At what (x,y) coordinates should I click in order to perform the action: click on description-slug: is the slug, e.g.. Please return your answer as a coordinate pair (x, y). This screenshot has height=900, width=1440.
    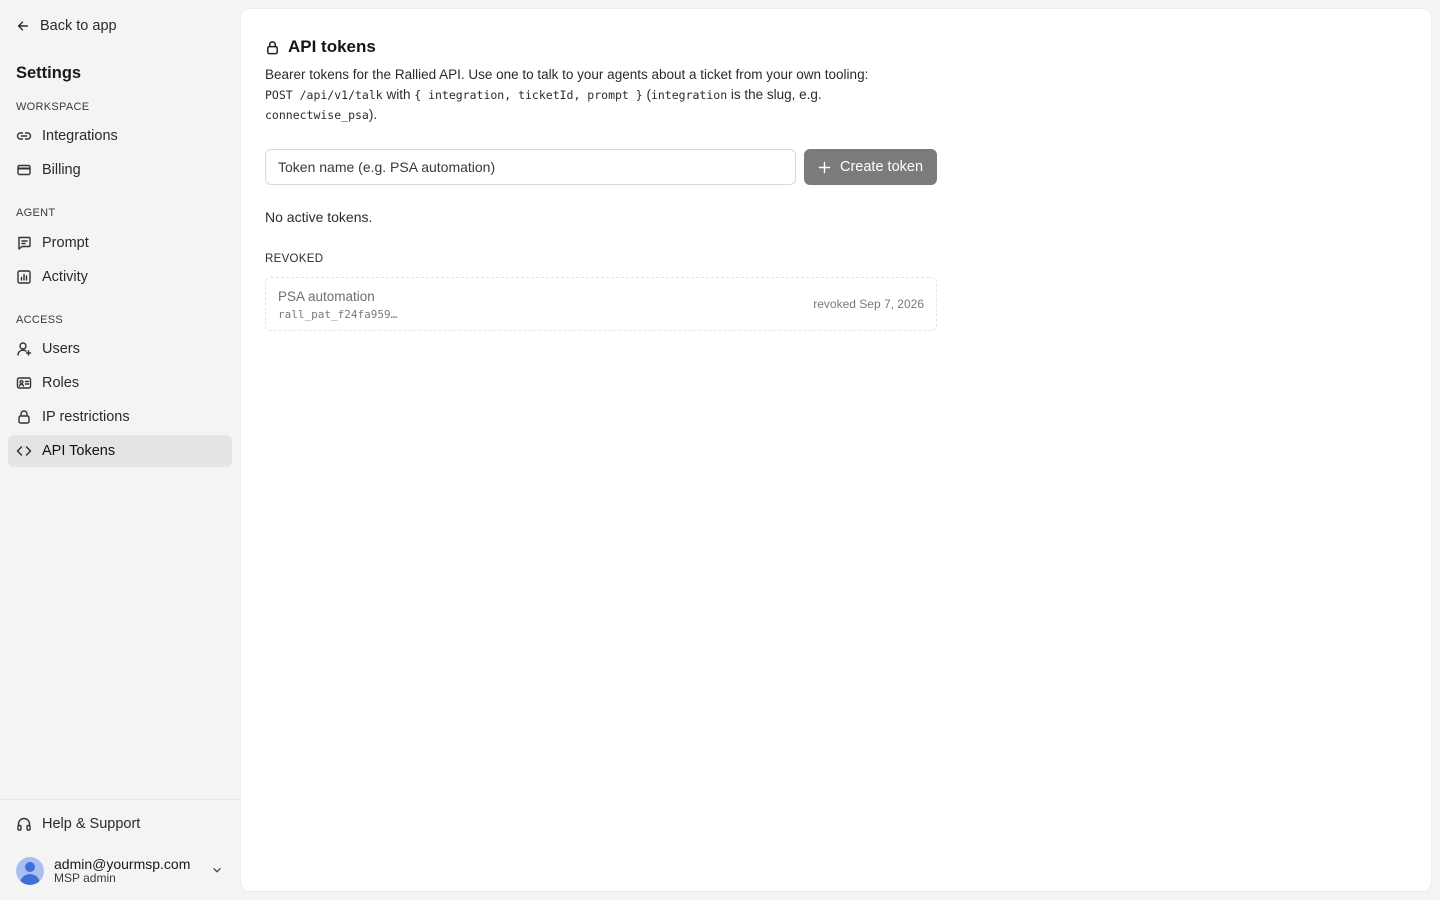
    Looking at the image, I should click on (774, 94).